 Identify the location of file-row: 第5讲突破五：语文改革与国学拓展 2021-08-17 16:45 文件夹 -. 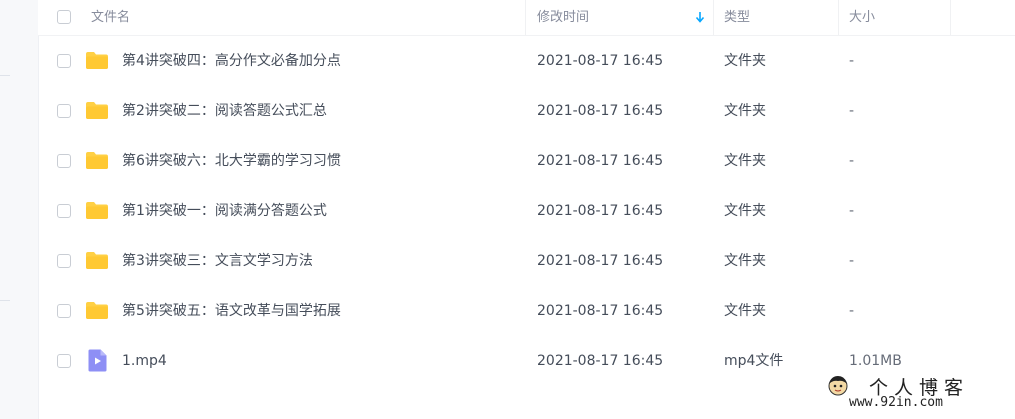
(526, 311).